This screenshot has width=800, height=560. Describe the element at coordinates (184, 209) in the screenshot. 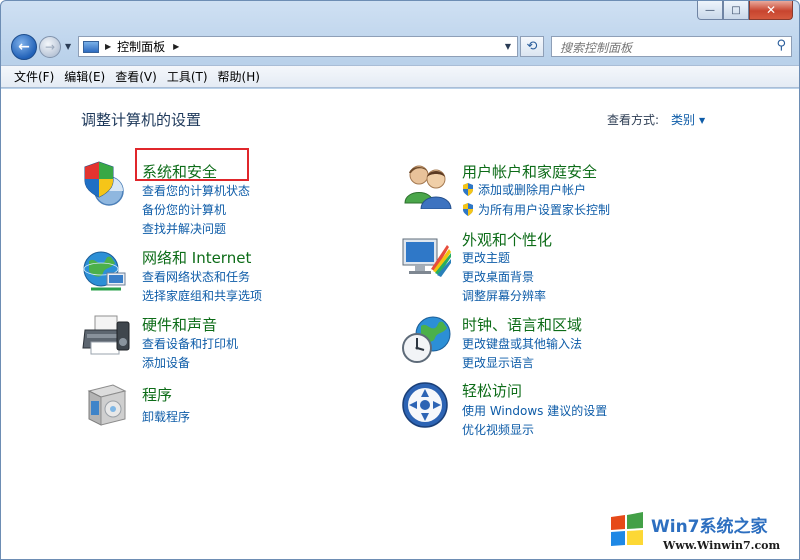

I see `link-backup-computer: 备份您的计算机` at that location.